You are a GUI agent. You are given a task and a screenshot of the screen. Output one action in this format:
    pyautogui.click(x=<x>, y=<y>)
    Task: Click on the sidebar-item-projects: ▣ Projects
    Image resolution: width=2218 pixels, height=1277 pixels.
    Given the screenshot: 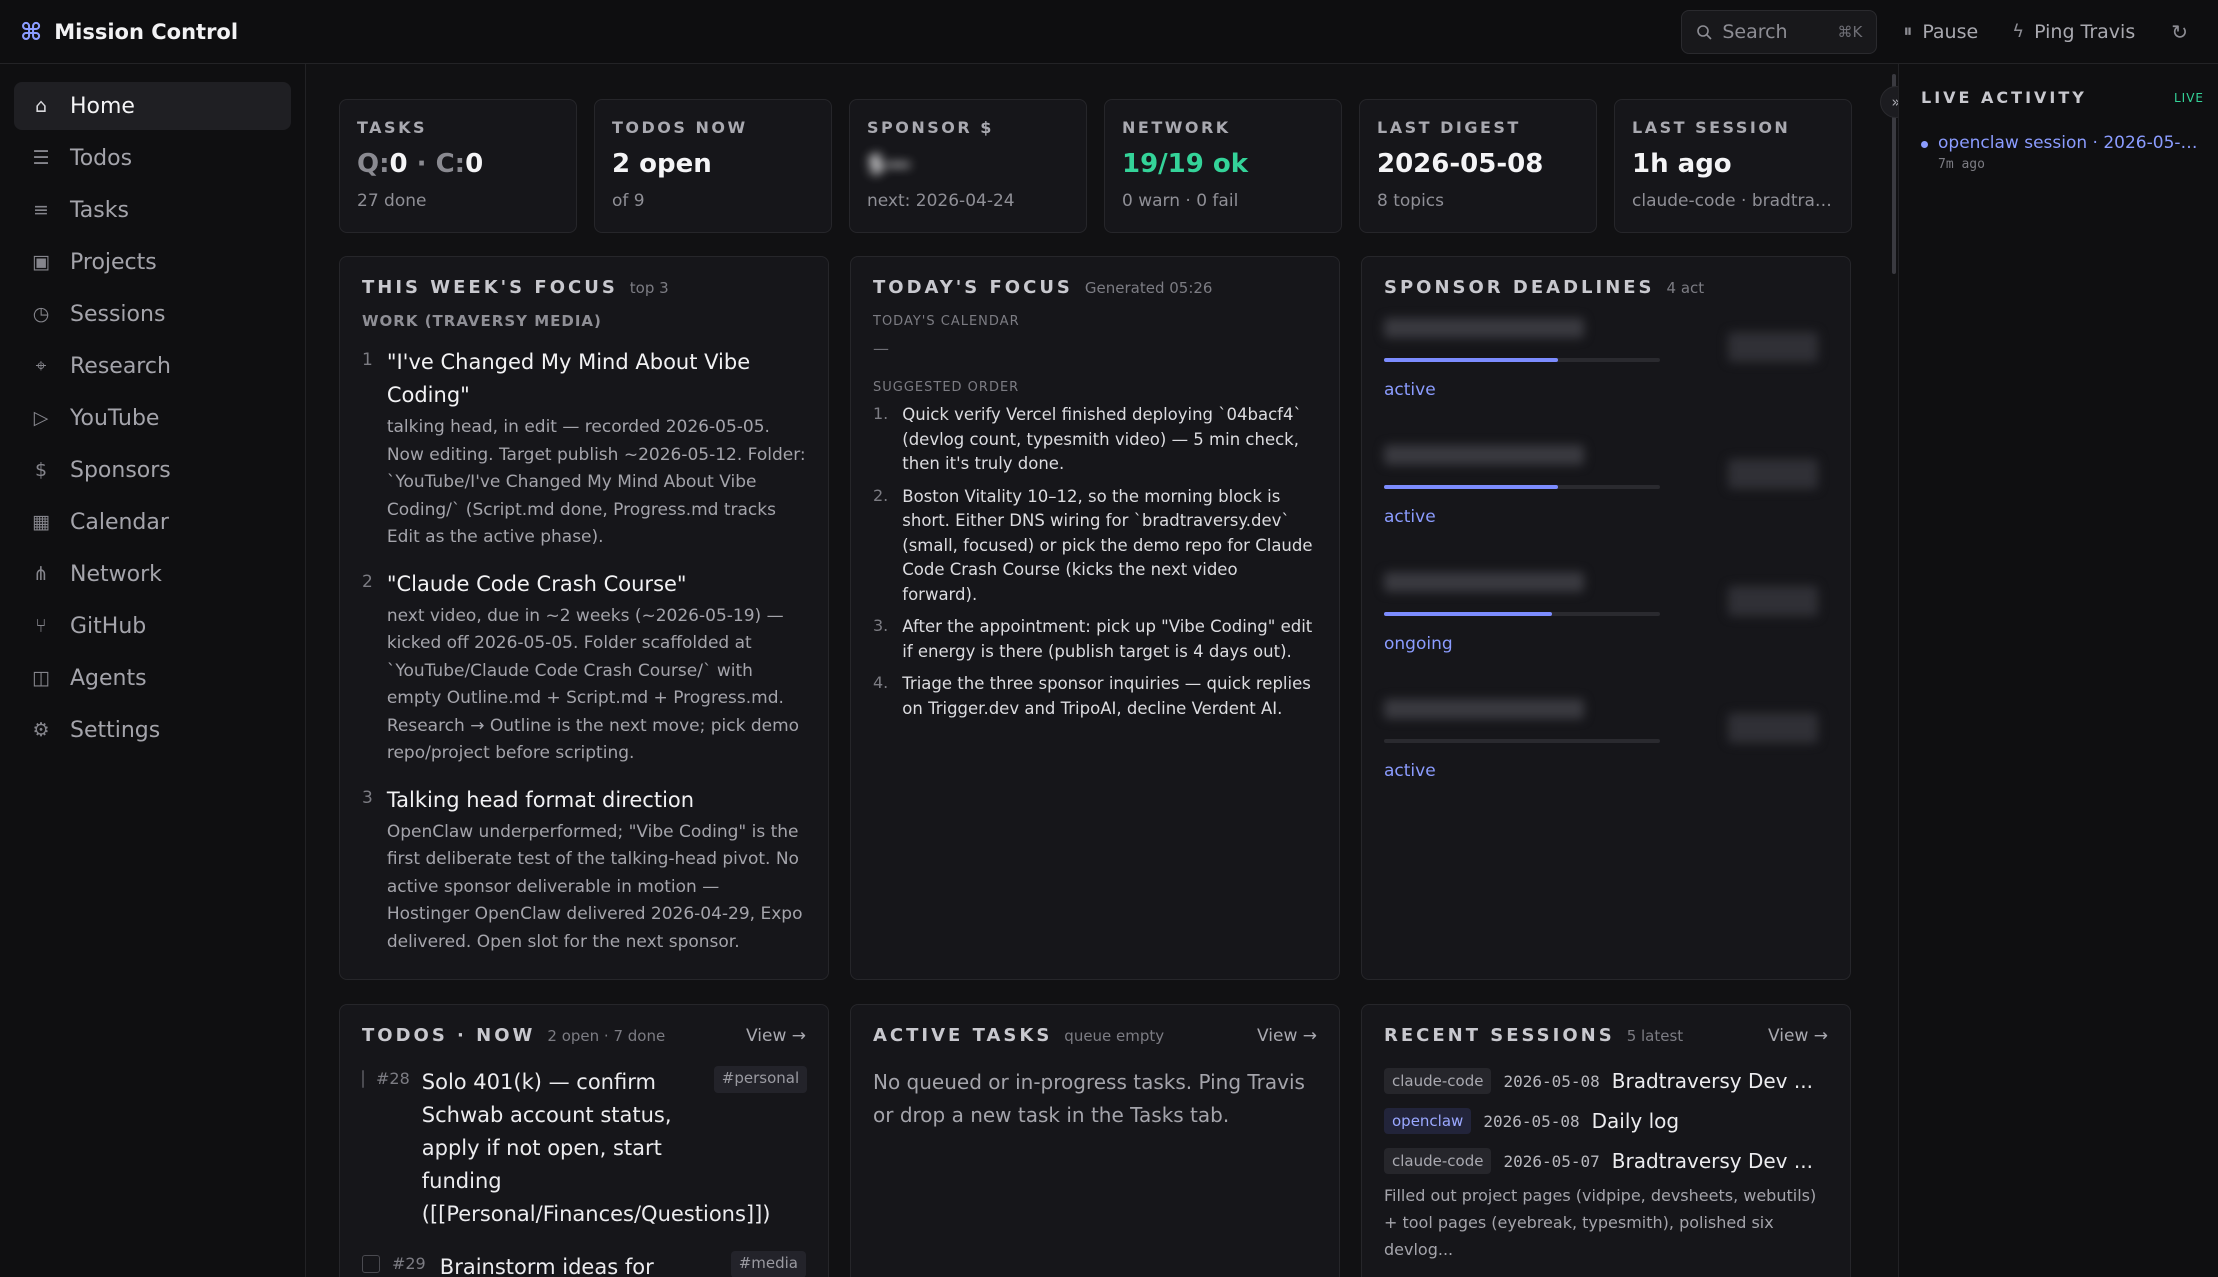 What is the action you would take?
    pyautogui.click(x=152, y=262)
    